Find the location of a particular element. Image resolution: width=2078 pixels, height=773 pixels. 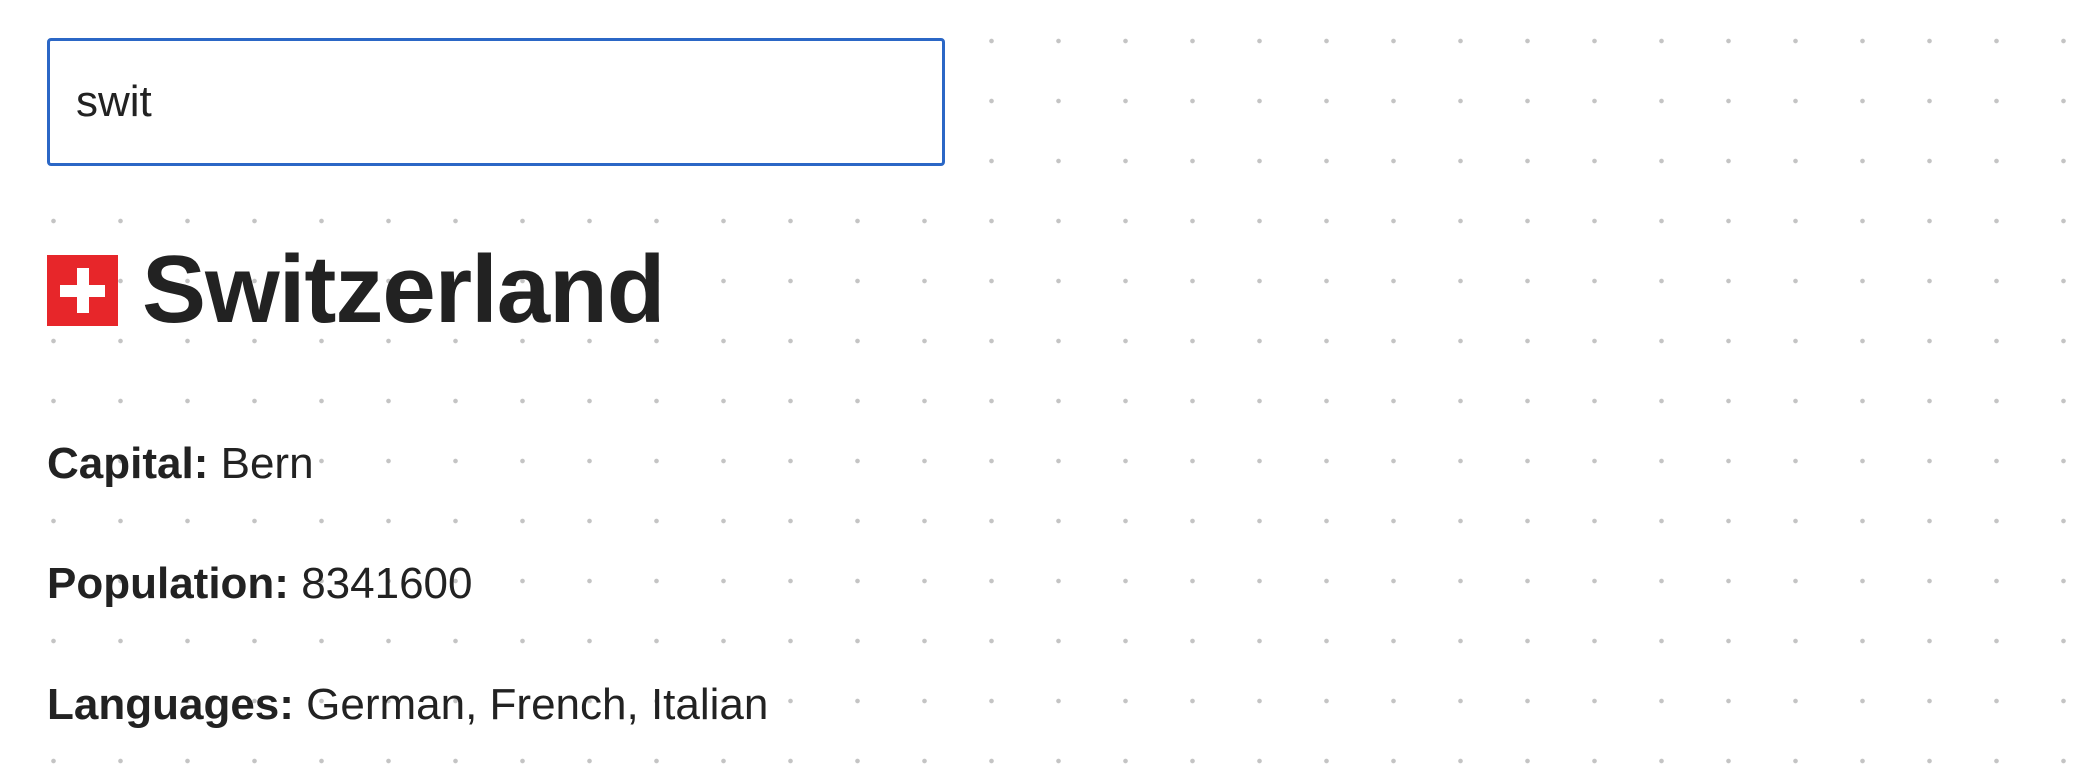

population-value: 8341600 is located at coordinates (387, 583).